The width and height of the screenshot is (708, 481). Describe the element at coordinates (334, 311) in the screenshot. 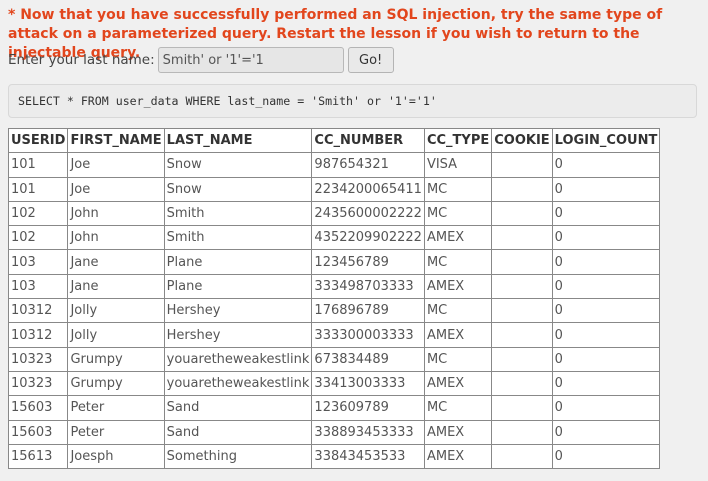

I see `table-row: 10312 Jolly Hershey 176896789 MC 0` at that location.